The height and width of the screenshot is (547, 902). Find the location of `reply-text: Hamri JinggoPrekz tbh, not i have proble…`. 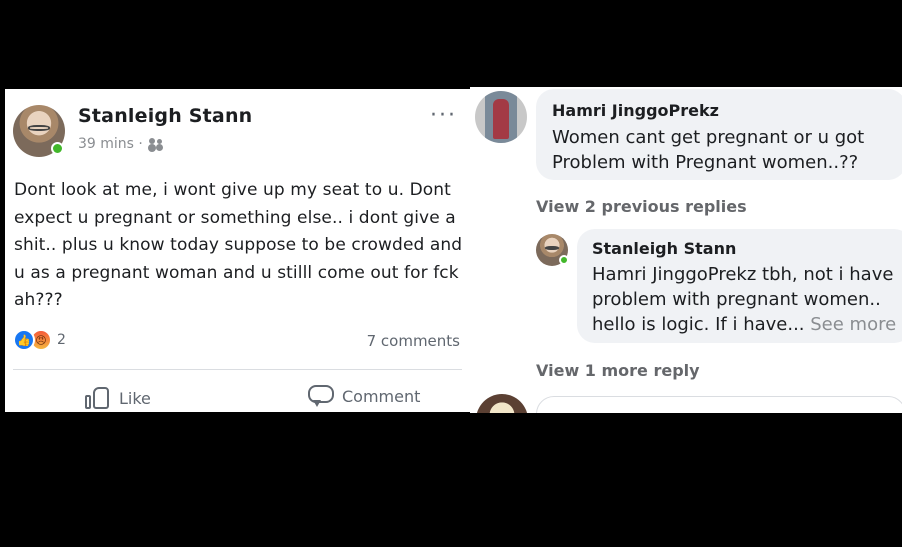

reply-text: Hamri JinggoPrekz tbh, not i have proble… is located at coordinates (747, 299).